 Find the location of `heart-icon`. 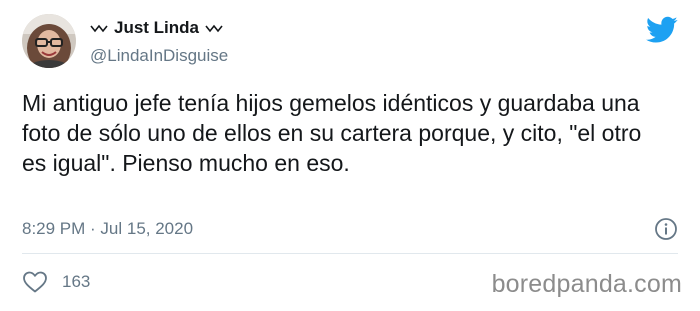

heart-icon is located at coordinates (35, 282).